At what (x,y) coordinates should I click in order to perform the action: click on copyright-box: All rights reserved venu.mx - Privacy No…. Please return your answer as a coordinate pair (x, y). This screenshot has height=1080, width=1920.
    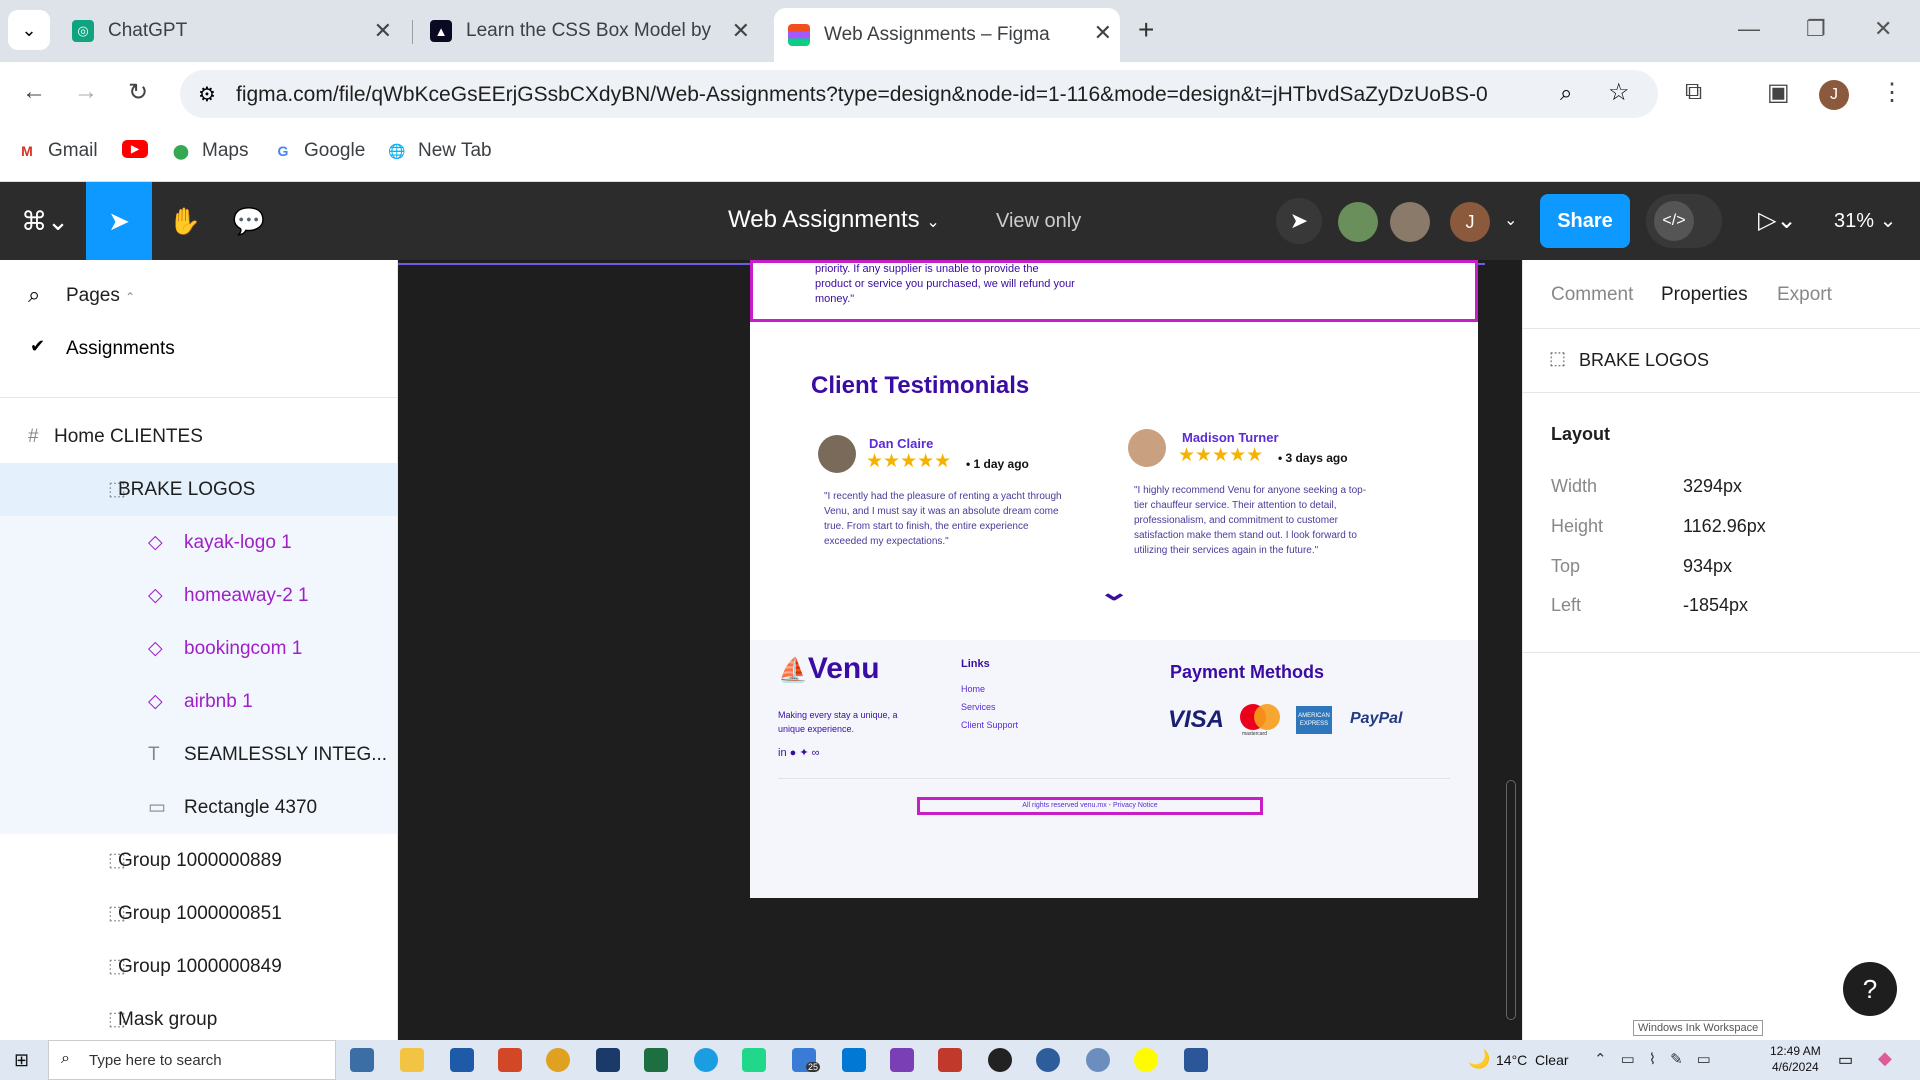
    Looking at the image, I should click on (1090, 806).